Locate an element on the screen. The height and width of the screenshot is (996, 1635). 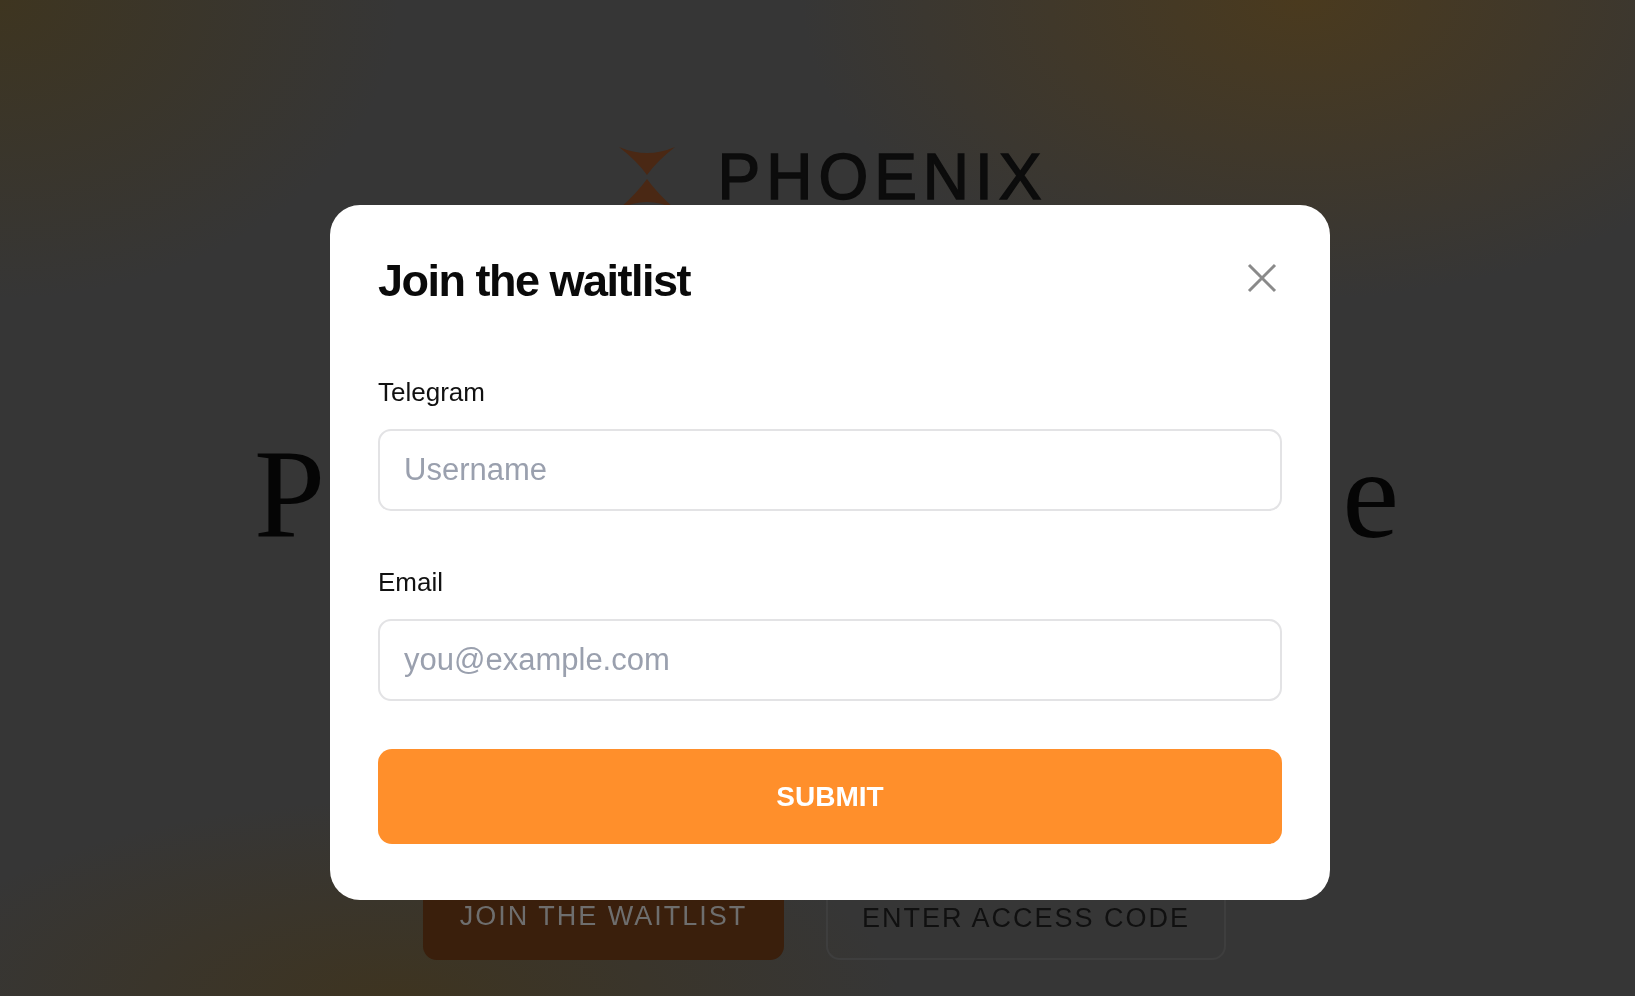
modal-title: Join the waitlist is located at coordinates (534, 281).